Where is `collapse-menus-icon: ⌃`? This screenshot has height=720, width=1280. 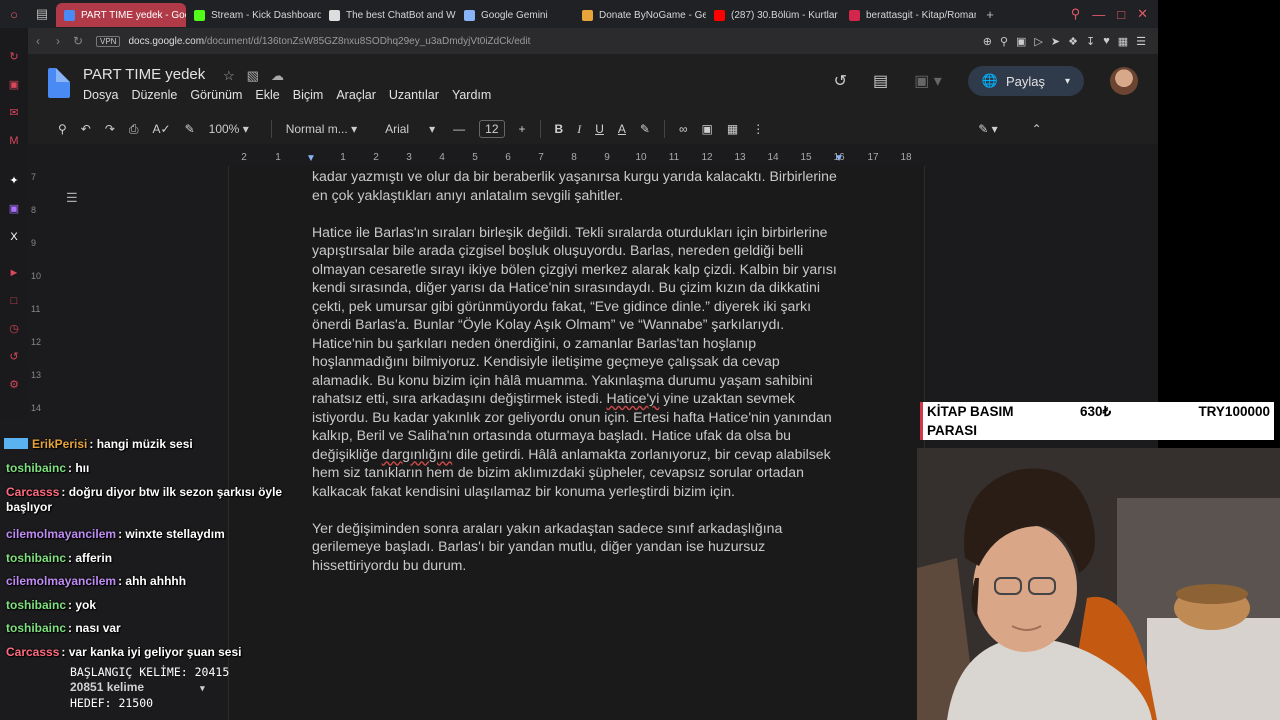 collapse-menus-icon: ⌃ is located at coordinates (1037, 129).